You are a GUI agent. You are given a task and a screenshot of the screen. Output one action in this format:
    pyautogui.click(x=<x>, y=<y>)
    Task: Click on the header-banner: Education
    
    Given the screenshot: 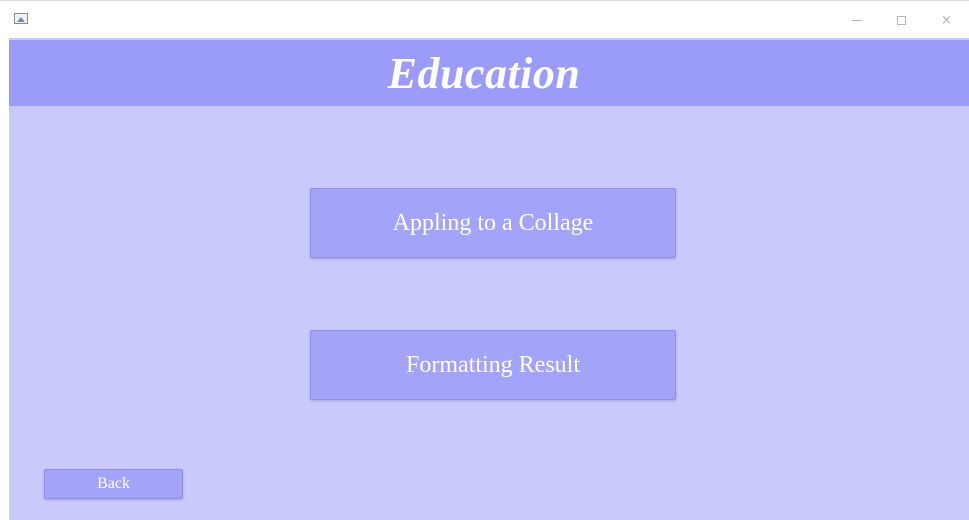 What is the action you would take?
    pyautogui.click(x=489, y=73)
    